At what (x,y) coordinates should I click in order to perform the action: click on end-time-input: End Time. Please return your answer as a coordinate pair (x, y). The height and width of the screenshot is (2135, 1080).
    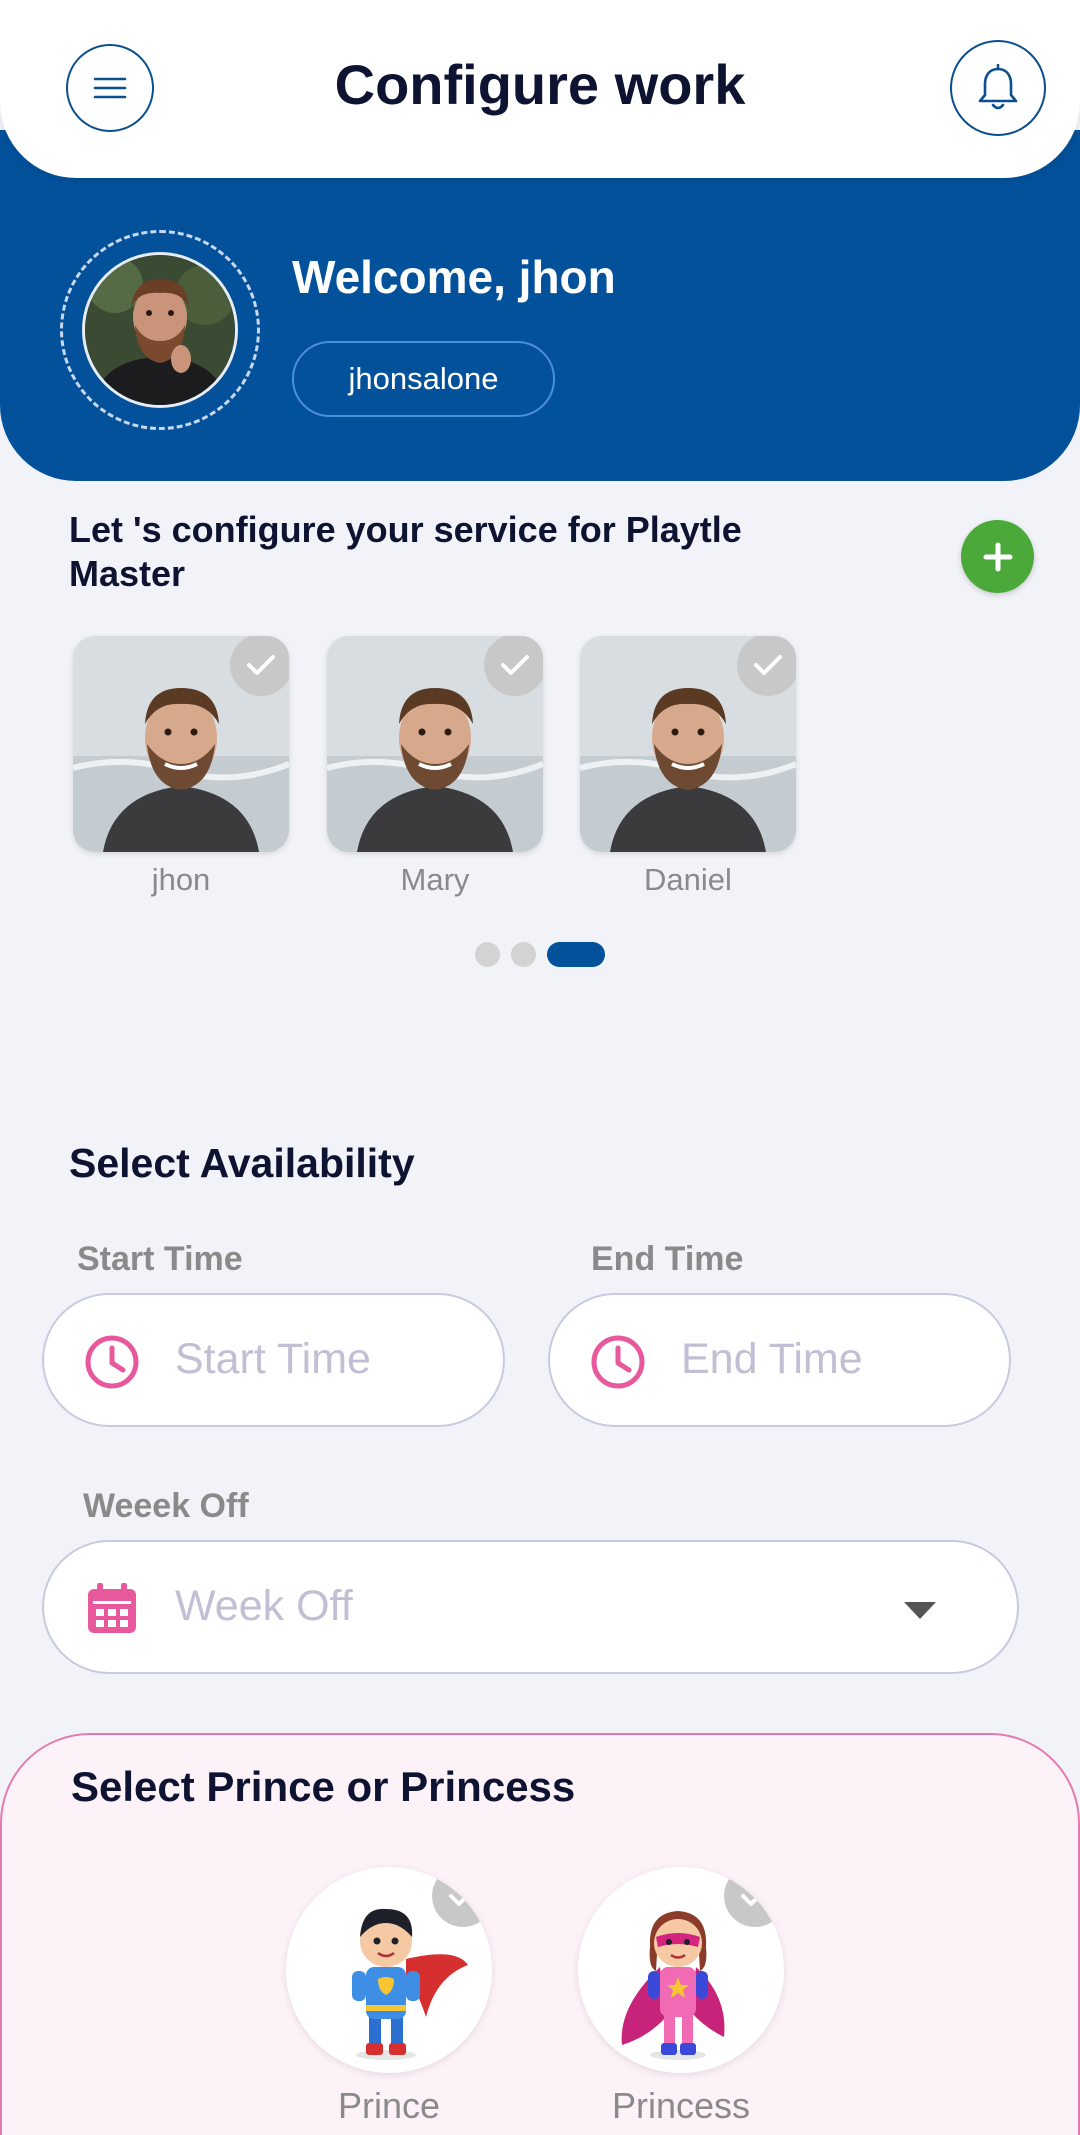
    Looking at the image, I should click on (779, 1360).